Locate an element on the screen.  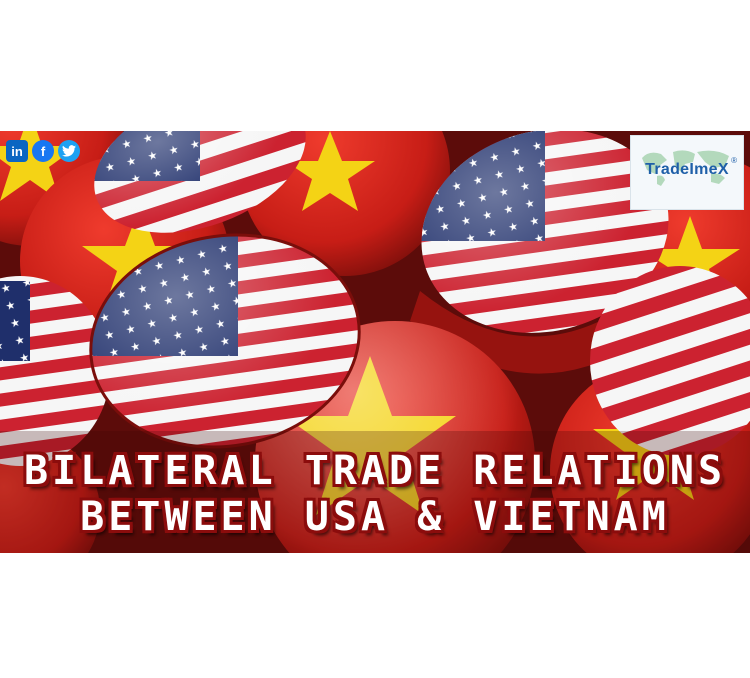
logo-text: TradeImeX is located at coordinates (687, 169).